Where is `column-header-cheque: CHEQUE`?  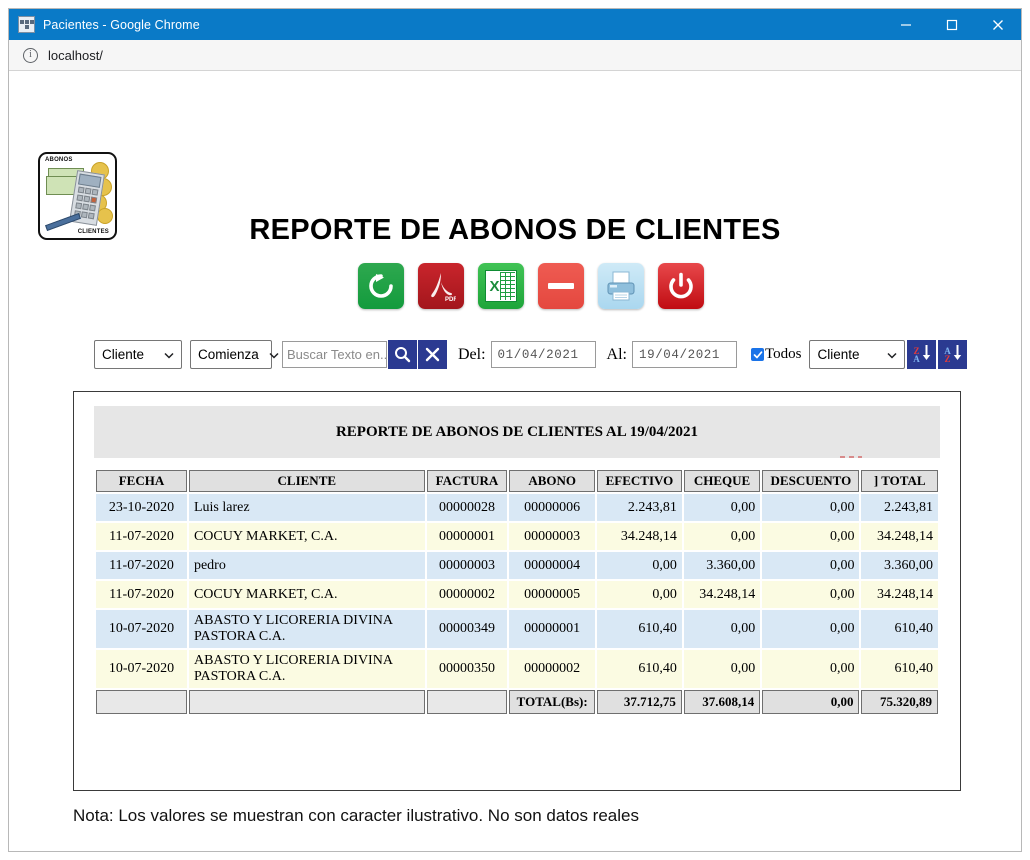
column-header-cheque: CHEQUE is located at coordinates (722, 481).